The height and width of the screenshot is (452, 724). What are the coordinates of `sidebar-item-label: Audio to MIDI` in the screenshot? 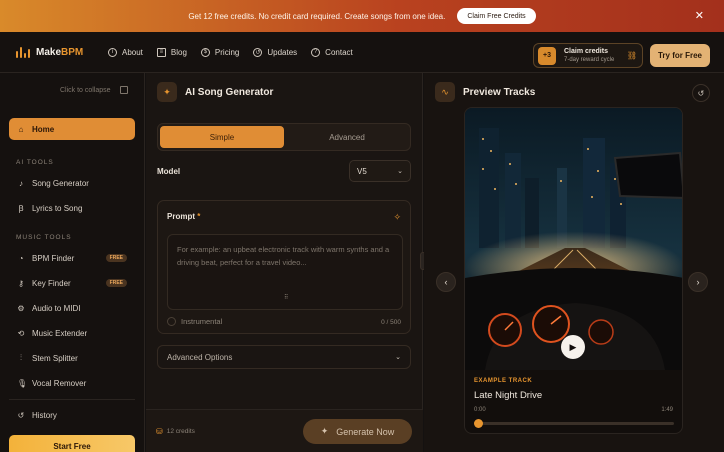 It's located at (56, 308).